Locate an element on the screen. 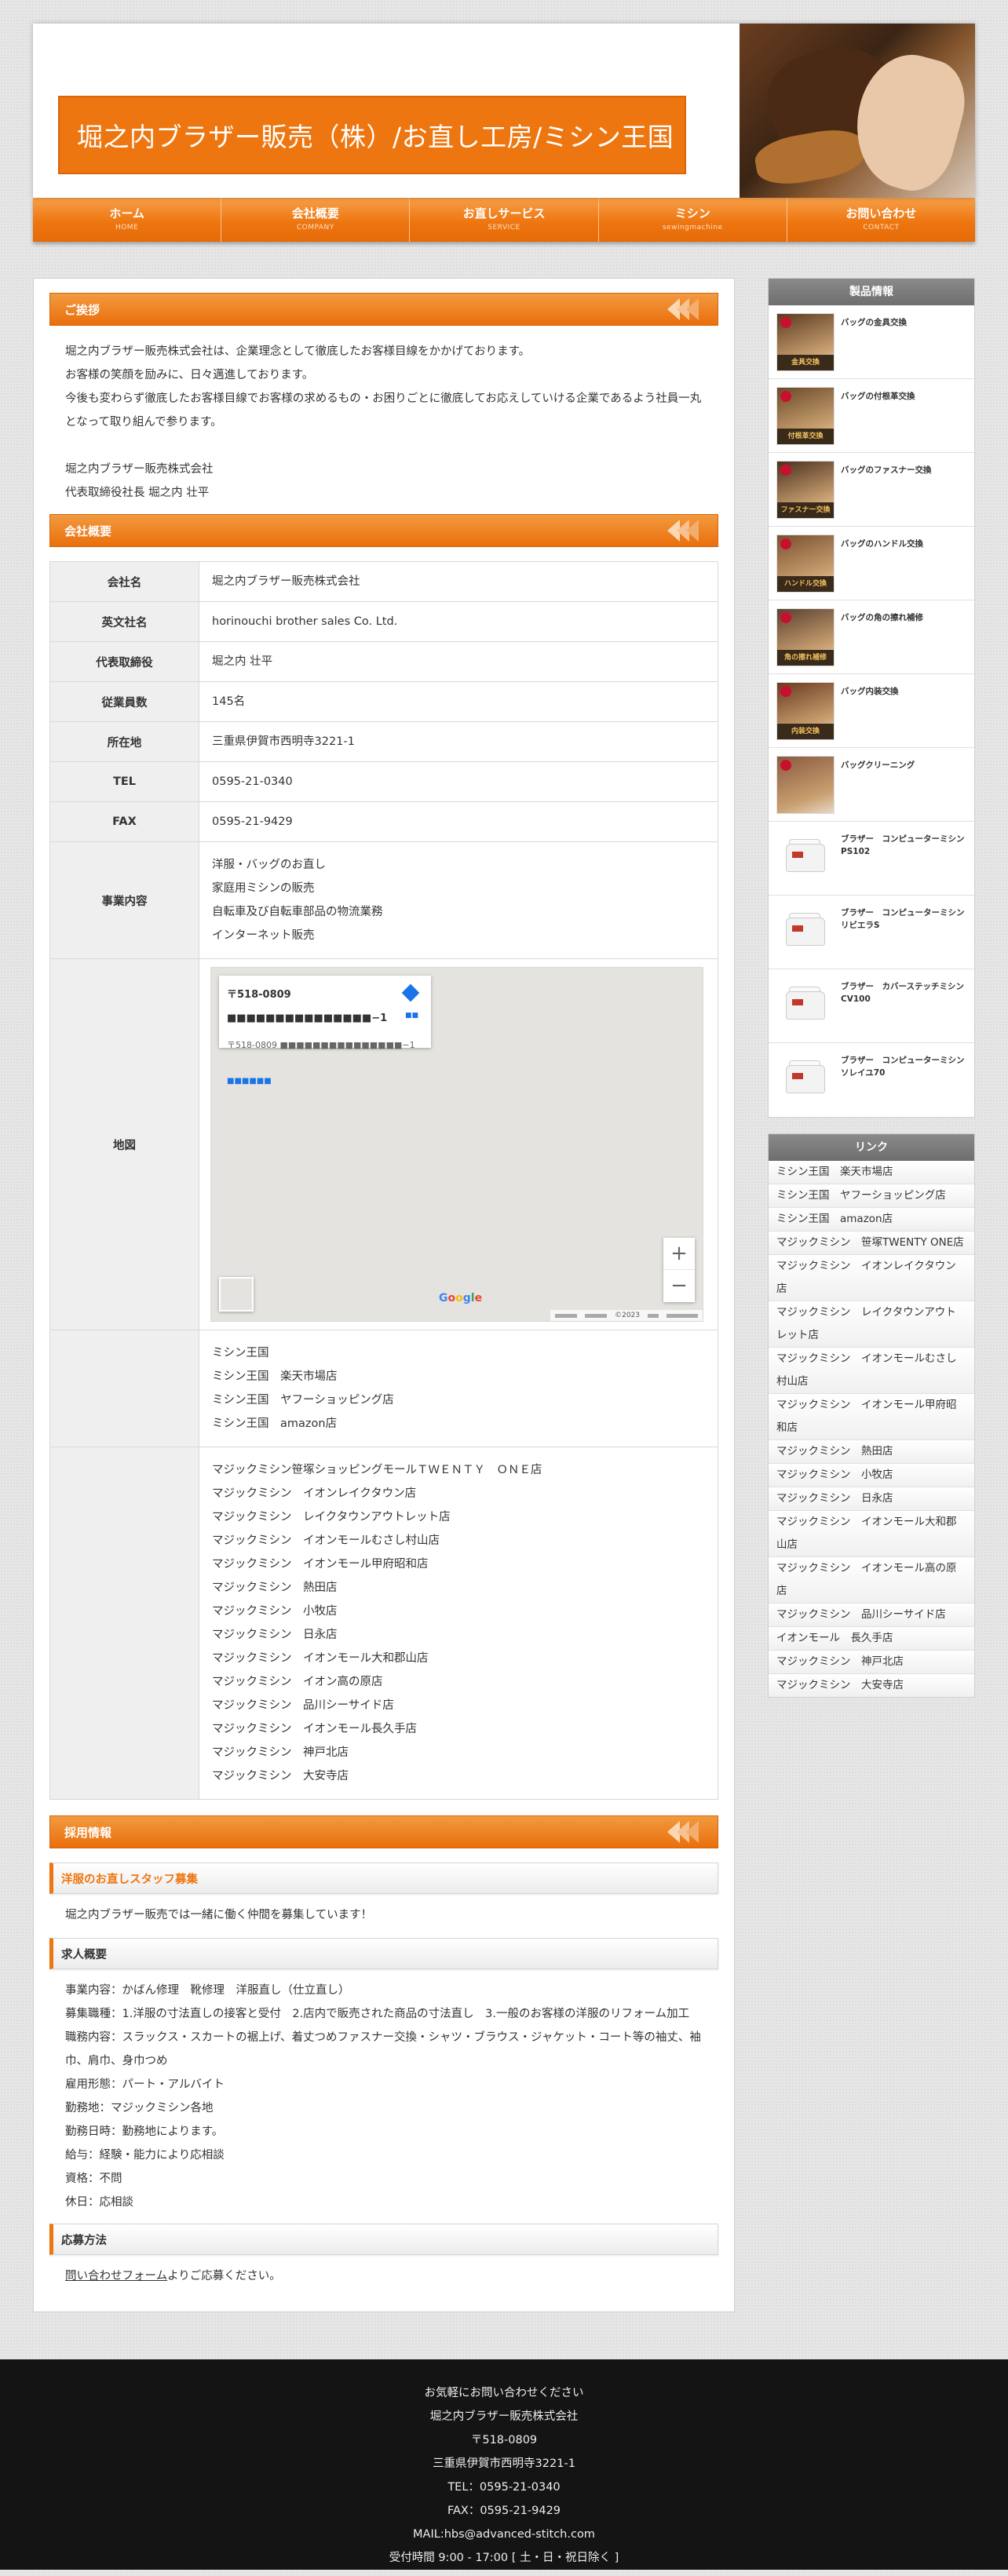 Image resolution: width=1008 pixels, height=2576 pixels. product-title: ブラザー コンピューターミシン リビエラS is located at coordinates (907, 919).